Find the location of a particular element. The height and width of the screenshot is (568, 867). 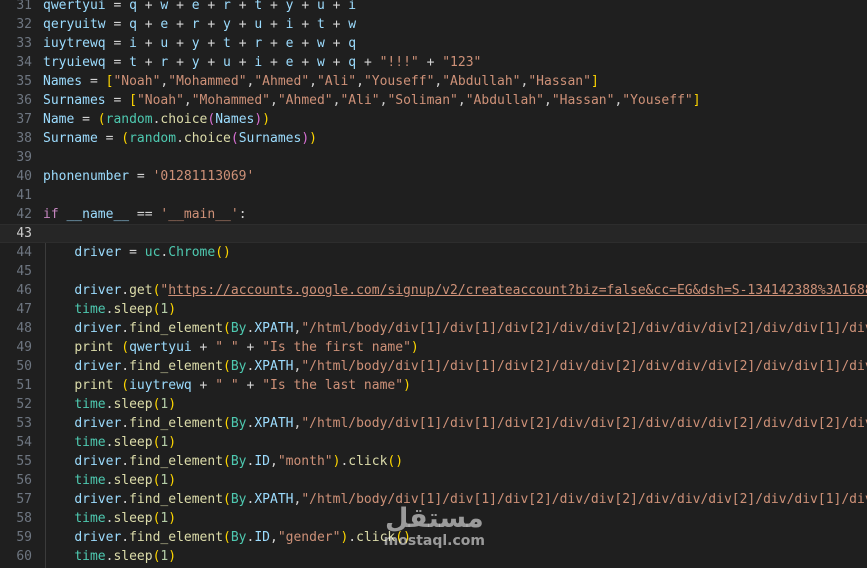

code-line: 44 driver = uc.Chrome() is located at coordinates (433, 252).